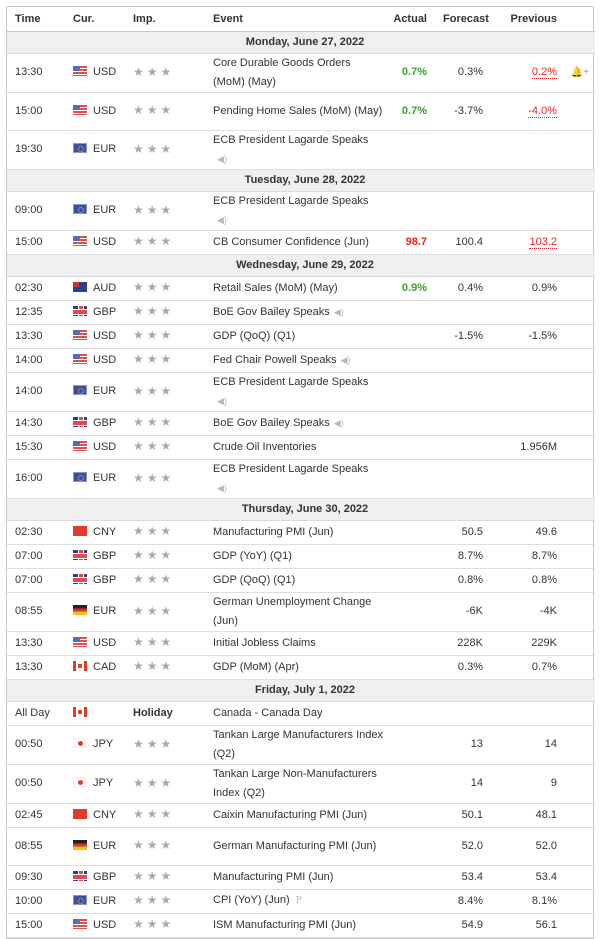 The image size is (600, 939). I want to click on event-name-cell: Core Durable Goods Orders (MoM) (May), so click(294, 73).